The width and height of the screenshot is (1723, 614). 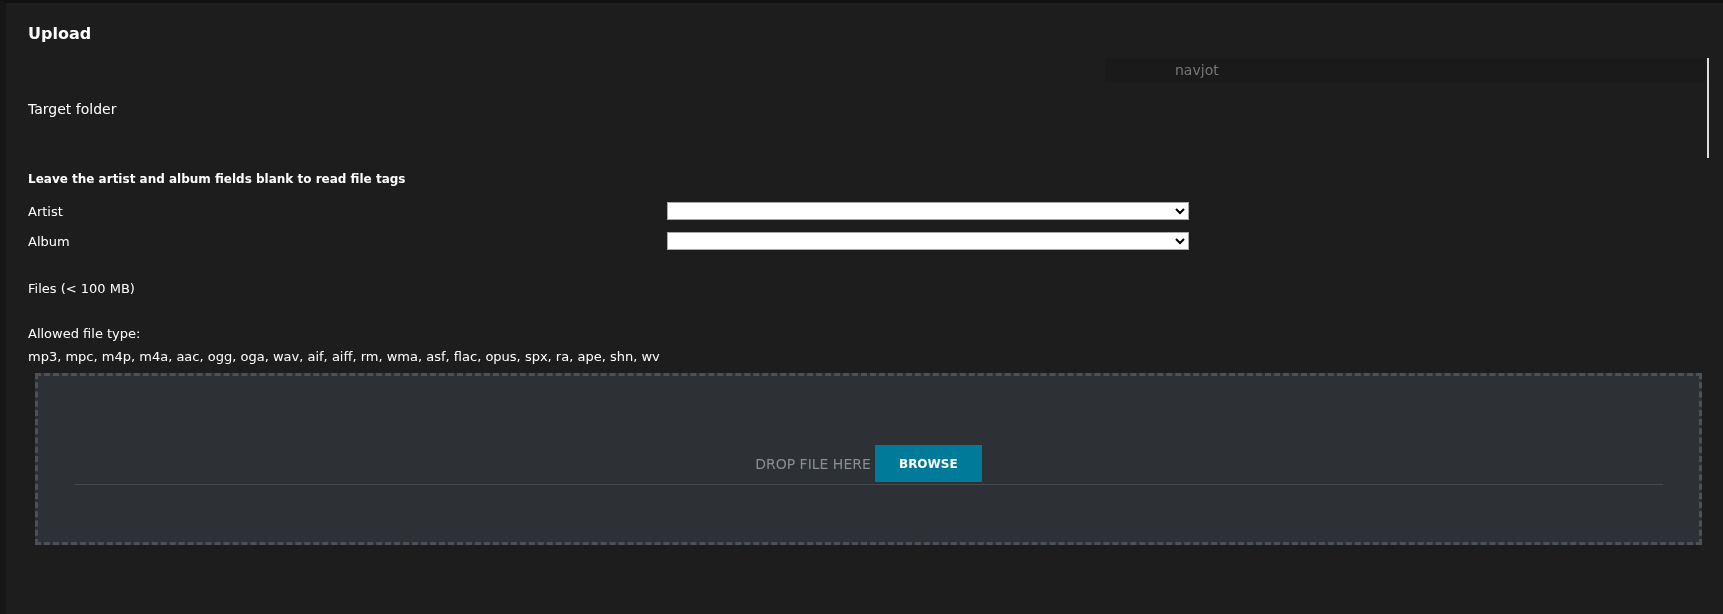 I want to click on instruction-note: Leave the artist and album fields blank to read file tags, so click(x=217, y=179).